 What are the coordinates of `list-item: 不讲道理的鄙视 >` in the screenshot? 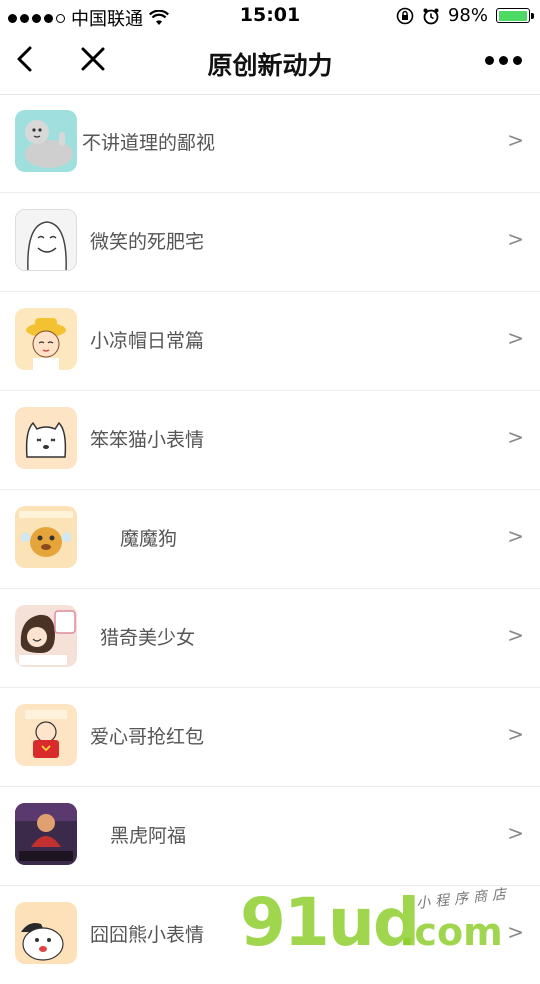 It's located at (270, 143).